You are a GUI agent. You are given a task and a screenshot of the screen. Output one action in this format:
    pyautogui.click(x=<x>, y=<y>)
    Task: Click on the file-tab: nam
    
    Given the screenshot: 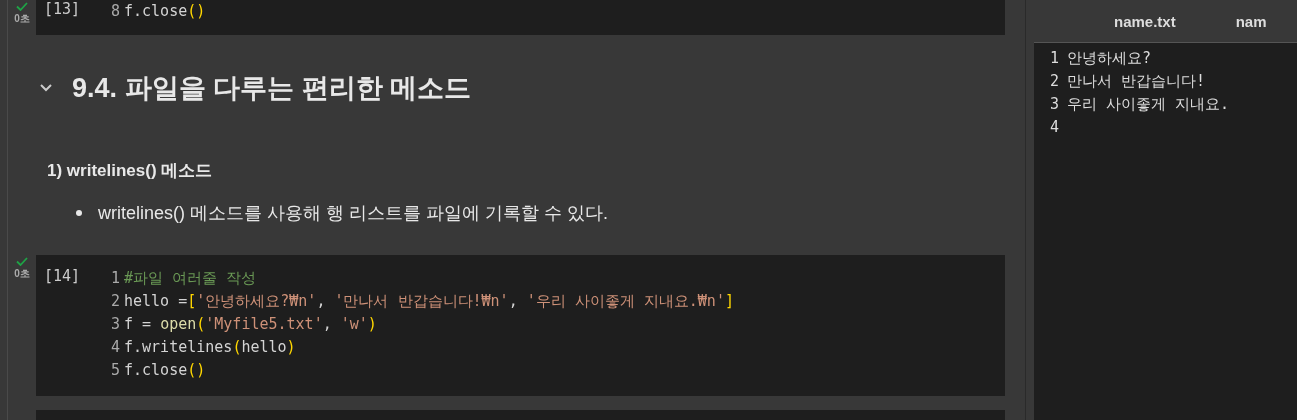 What is the action you would take?
    pyautogui.click(x=1251, y=21)
    